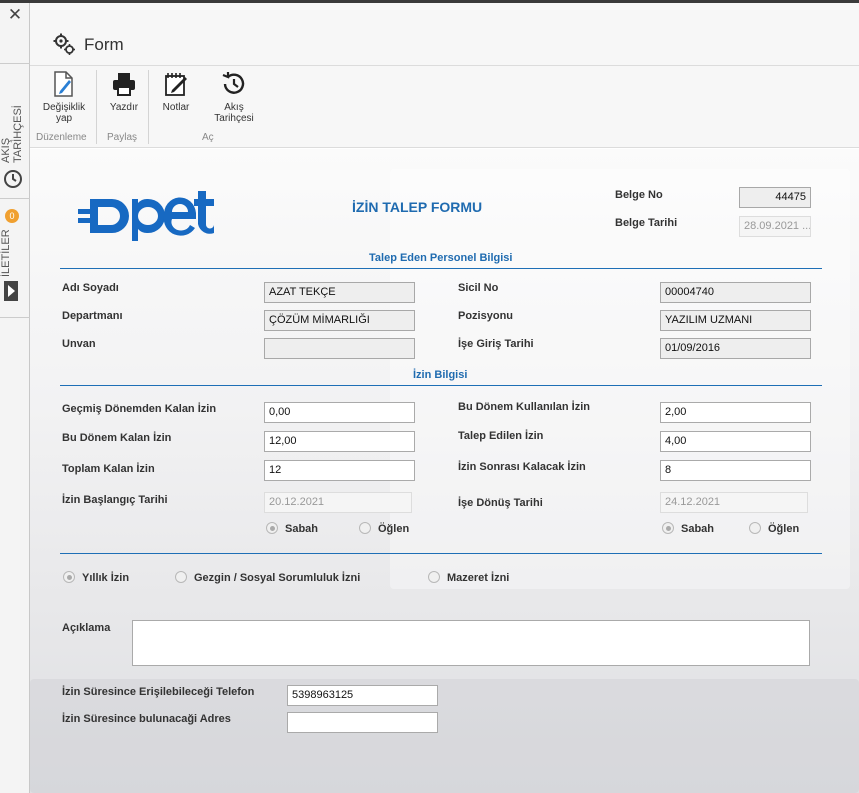  Describe the element at coordinates (104, 44) in the screenshot. I see `page-title: Form` at that location.